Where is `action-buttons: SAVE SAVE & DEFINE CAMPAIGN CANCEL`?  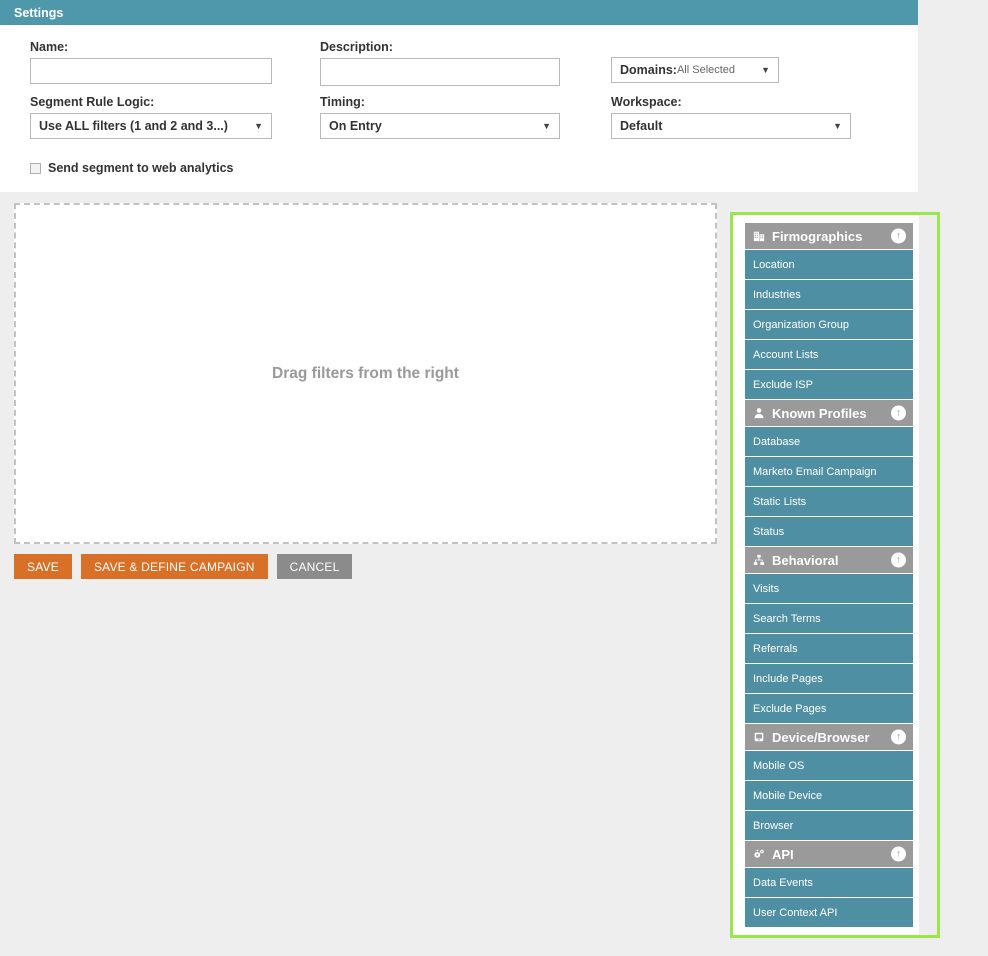
action-buttons: SAVE SAVE & DEFINE CAMPAIGN CANCEL is located at coordinates (183, 566).